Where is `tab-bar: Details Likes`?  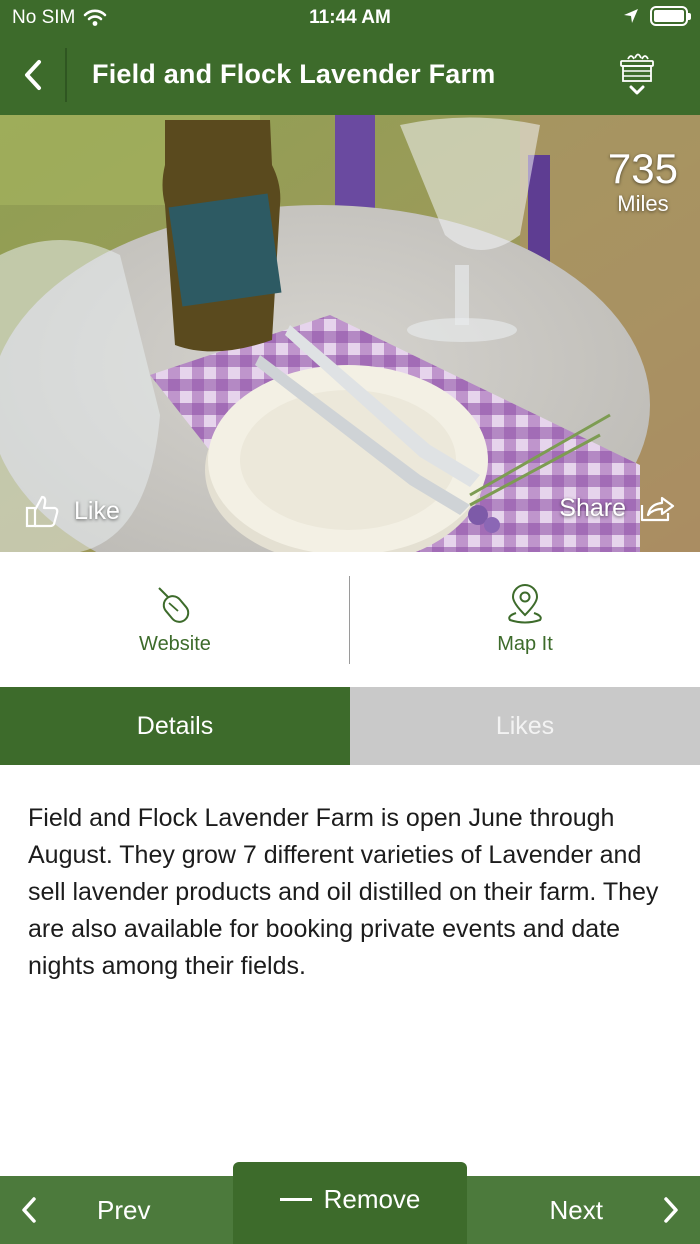 tab-bar: Details Likes is located at coordinates (350, 726).